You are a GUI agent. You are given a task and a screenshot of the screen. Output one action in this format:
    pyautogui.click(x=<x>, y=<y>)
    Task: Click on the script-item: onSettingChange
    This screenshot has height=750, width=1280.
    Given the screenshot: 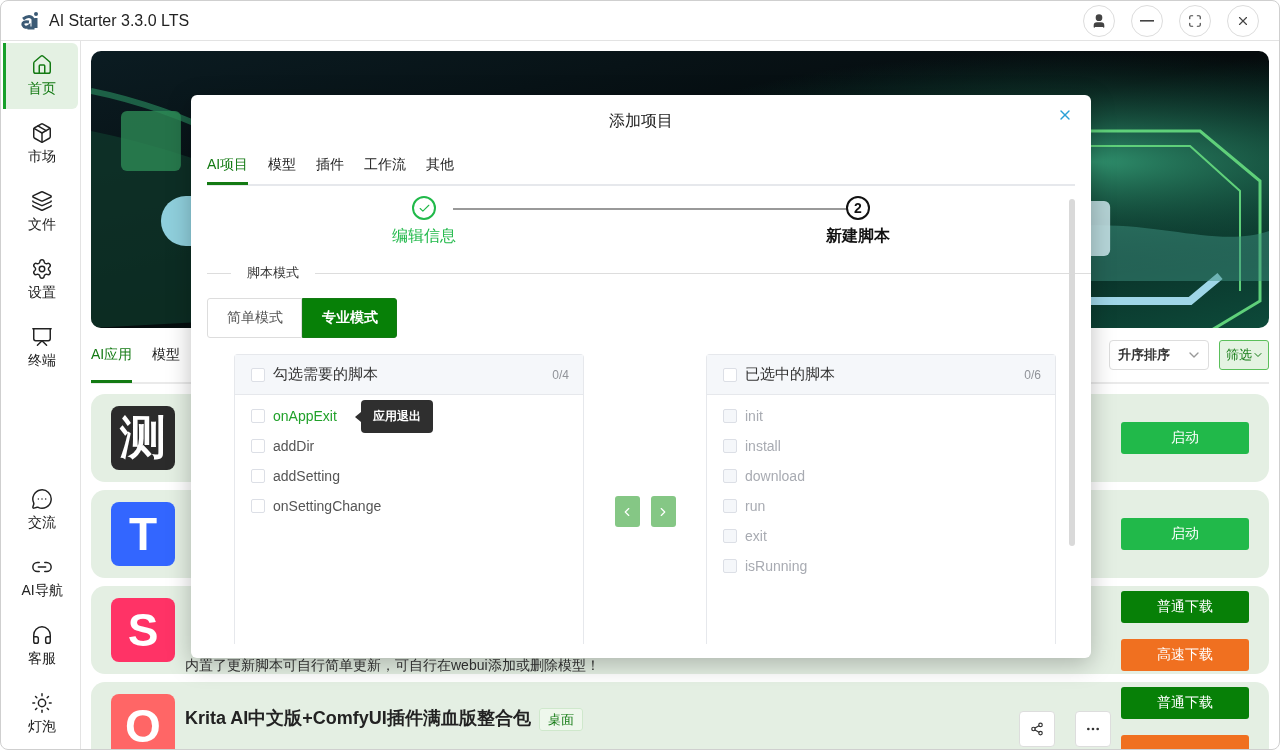 What is the action you would take?
    pyautogui.click(x=327, y=506)
    